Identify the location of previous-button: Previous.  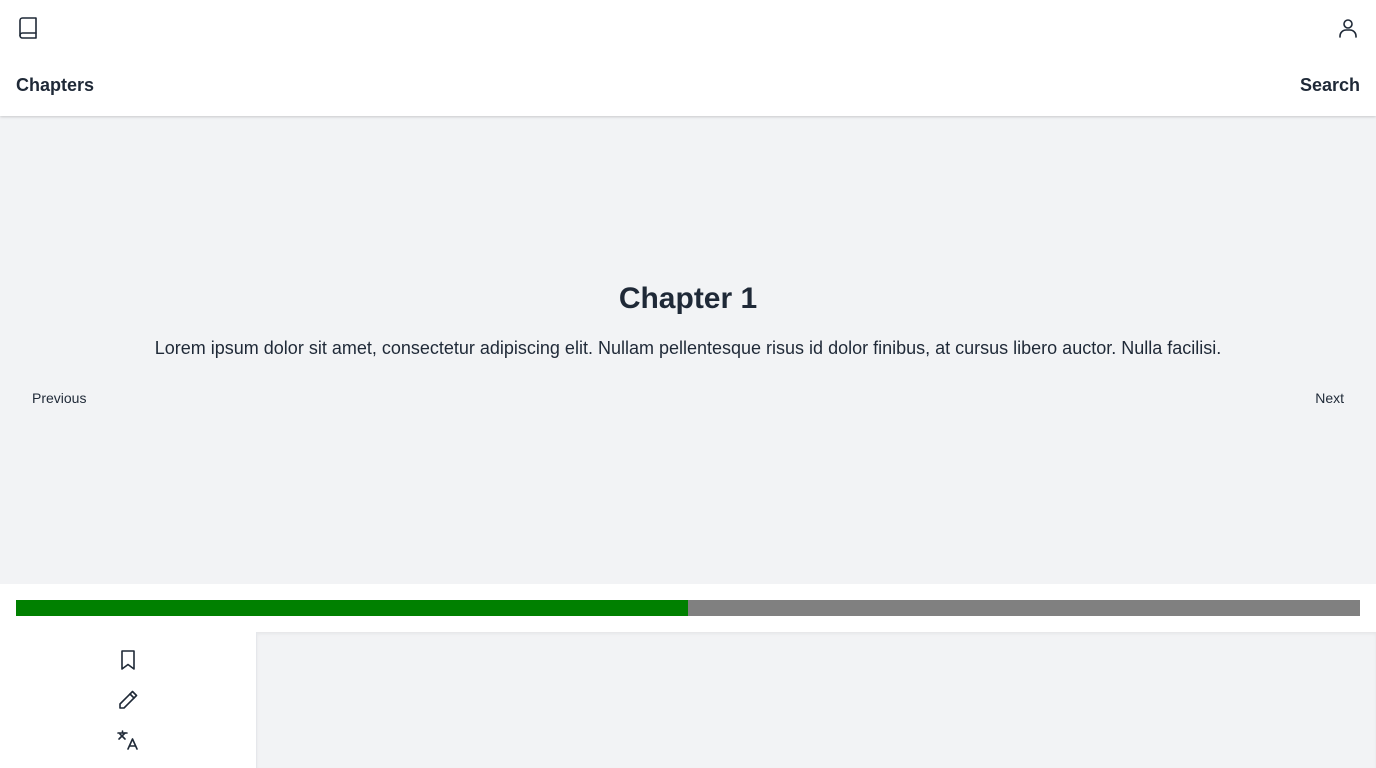
(59, 398).